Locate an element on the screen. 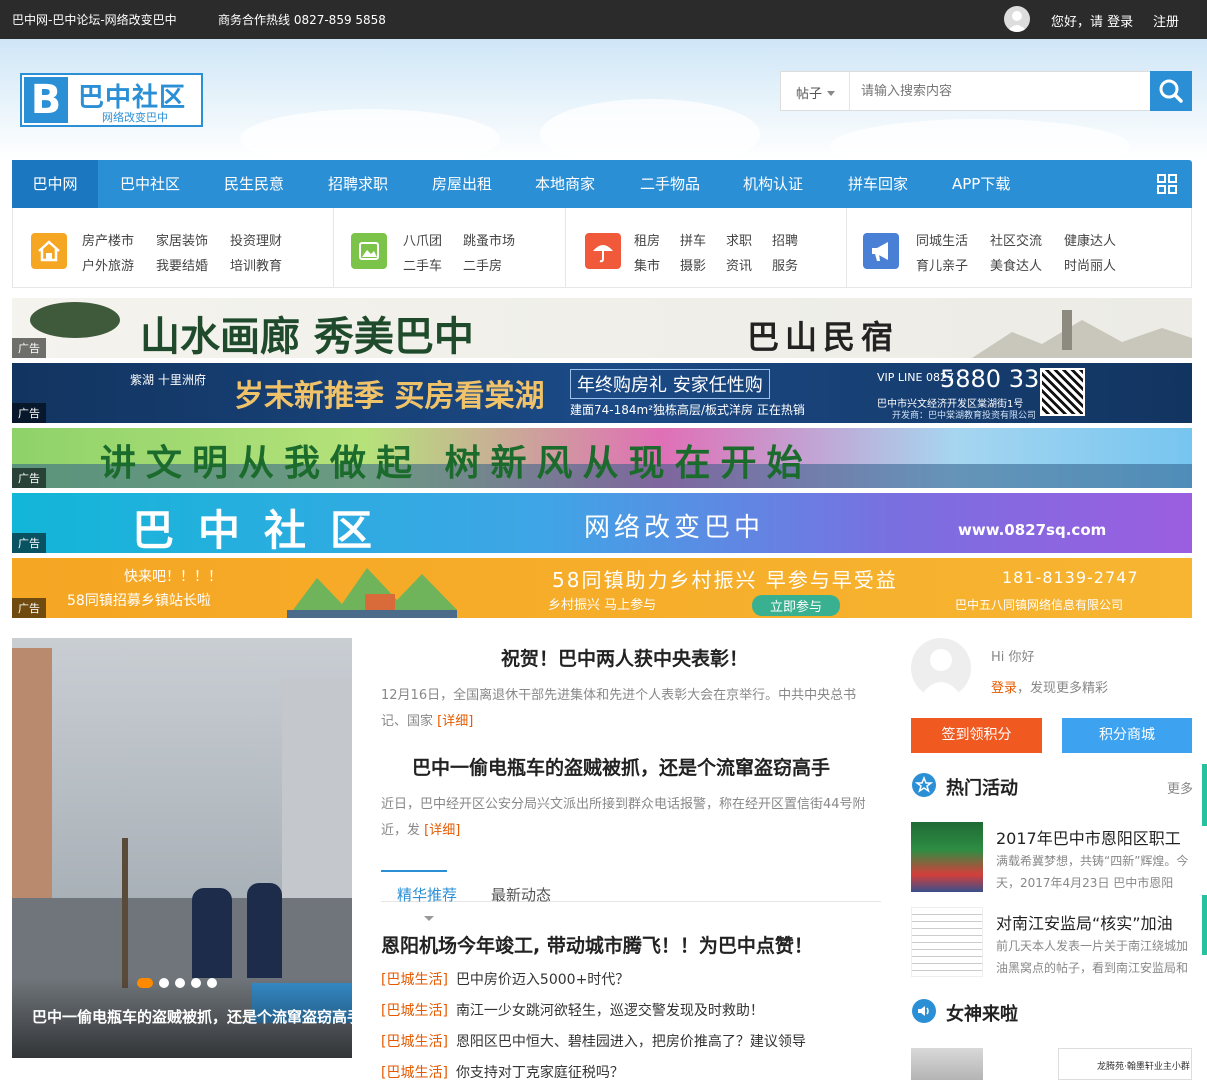 The width and height of the screenshot is (1207, 1080). goddess-thumbnail is located at coordinates (947, 1064).